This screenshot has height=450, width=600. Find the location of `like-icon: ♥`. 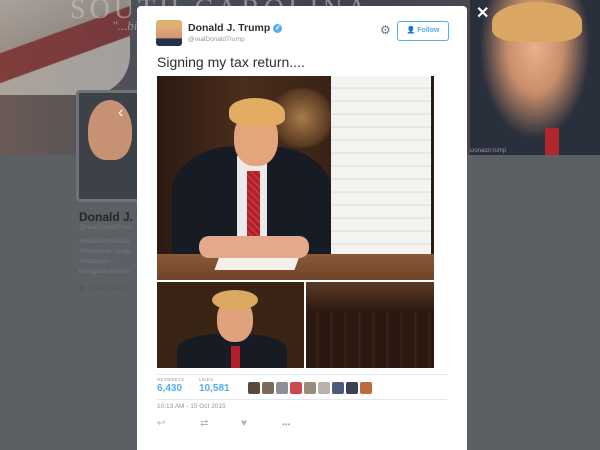

like-icon: ♥ is located at coordinates (244, 423).